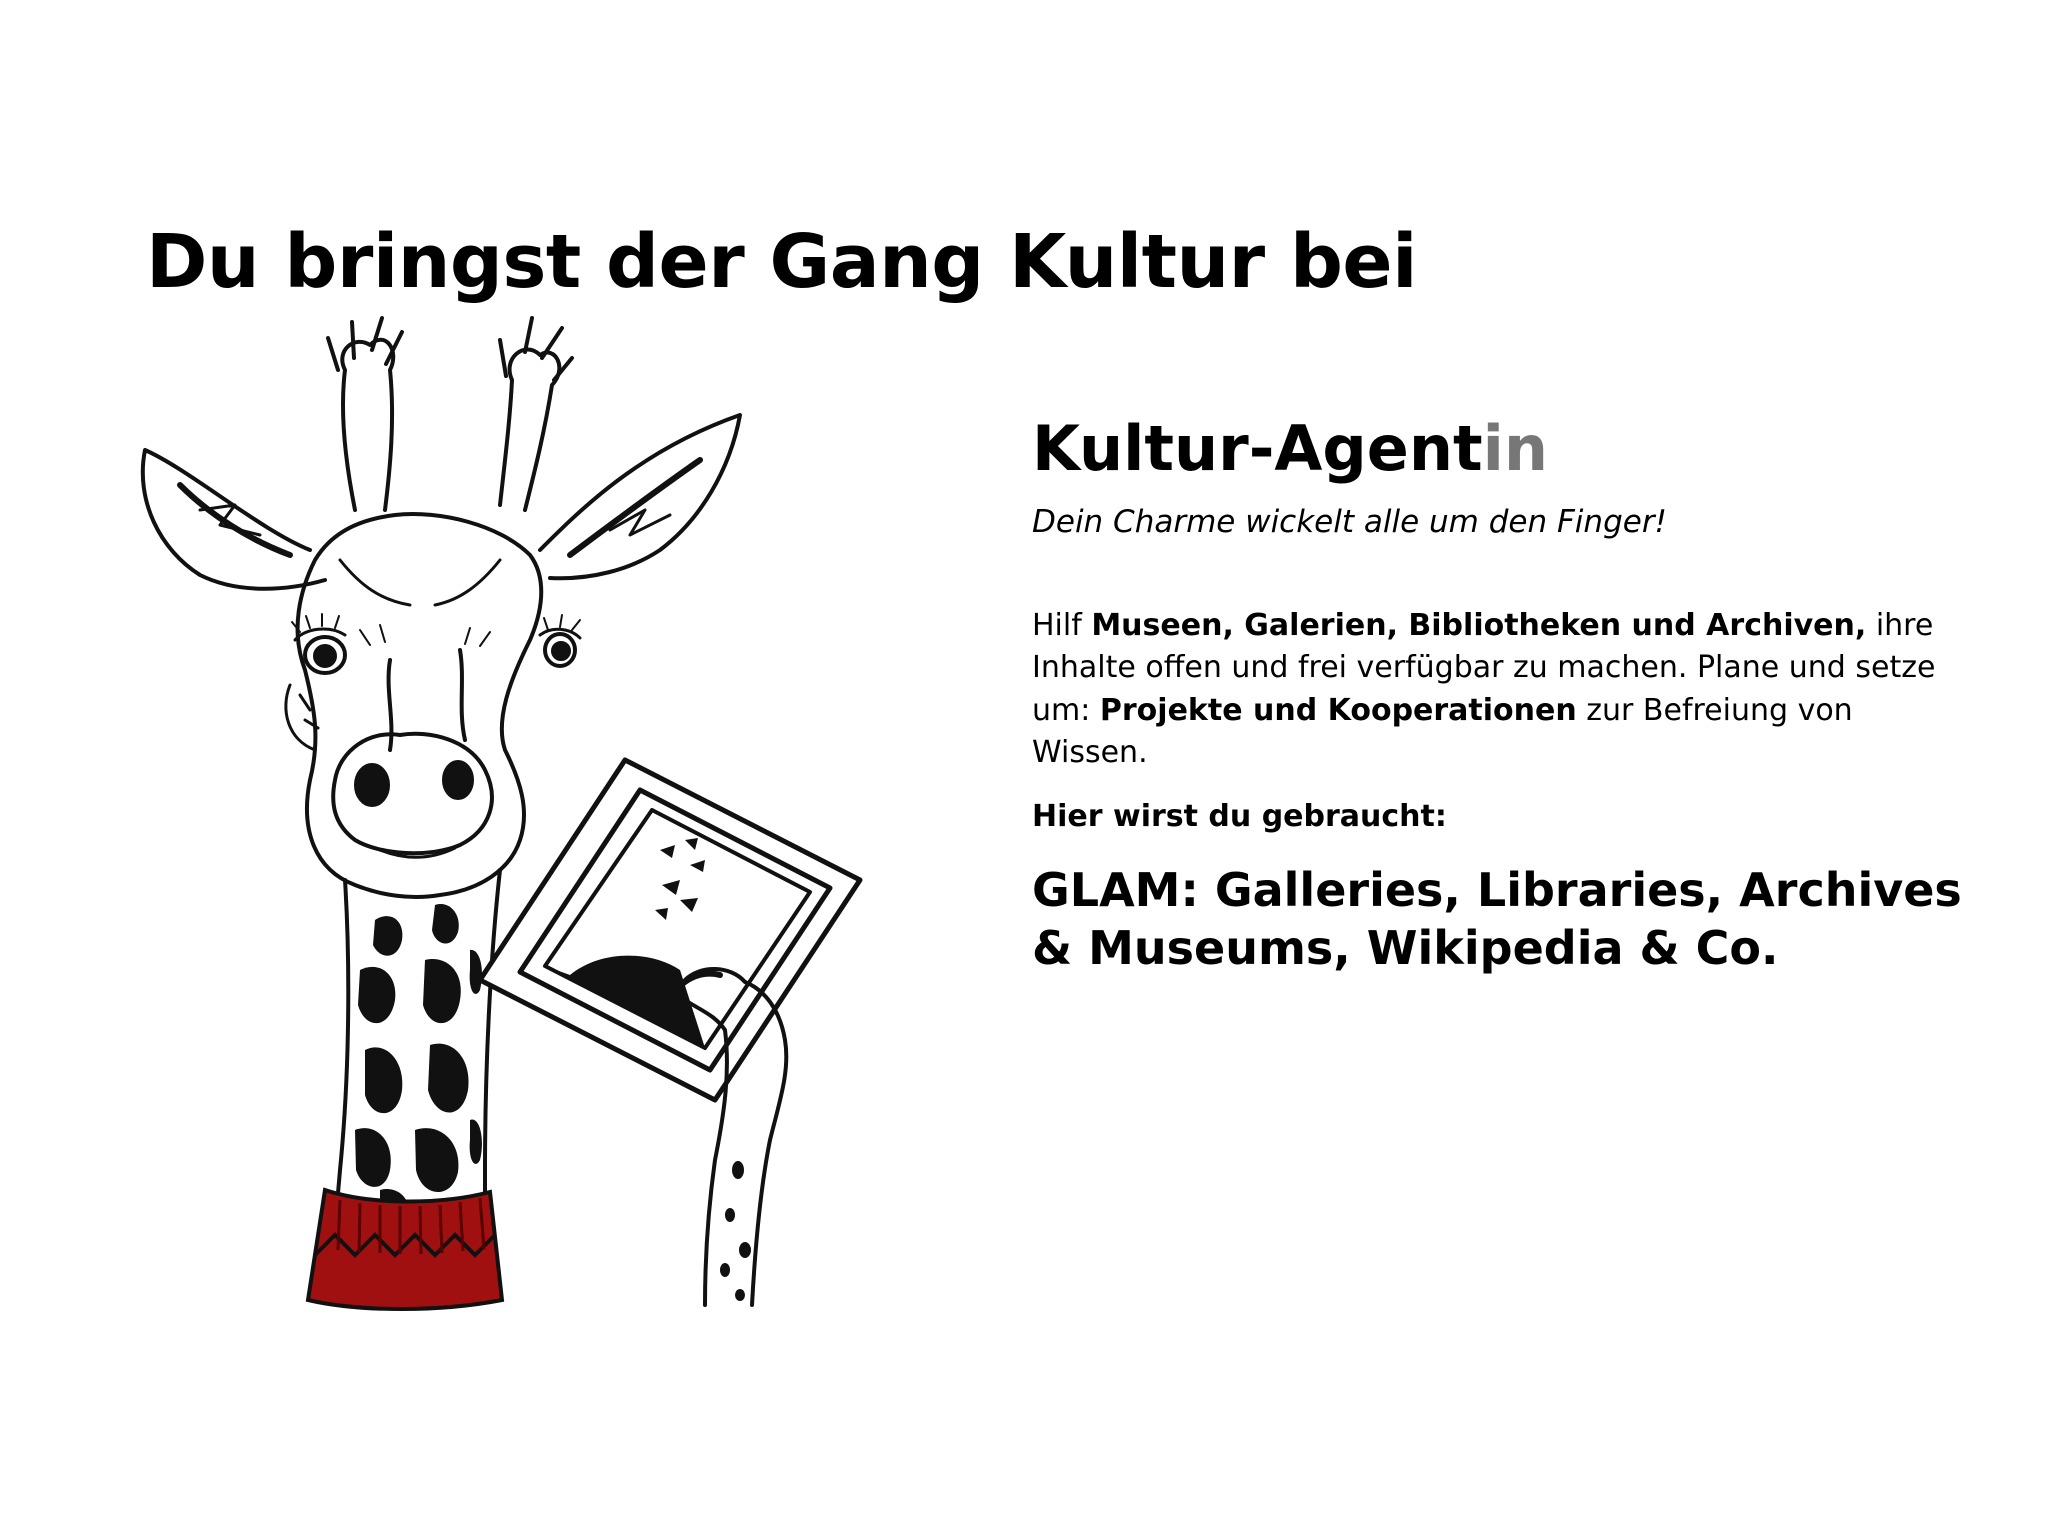 This screenshot has width=2048, height=1536. I want to click on page-headline: Du bringst der Gang Kultur bei, so click(781, 262).